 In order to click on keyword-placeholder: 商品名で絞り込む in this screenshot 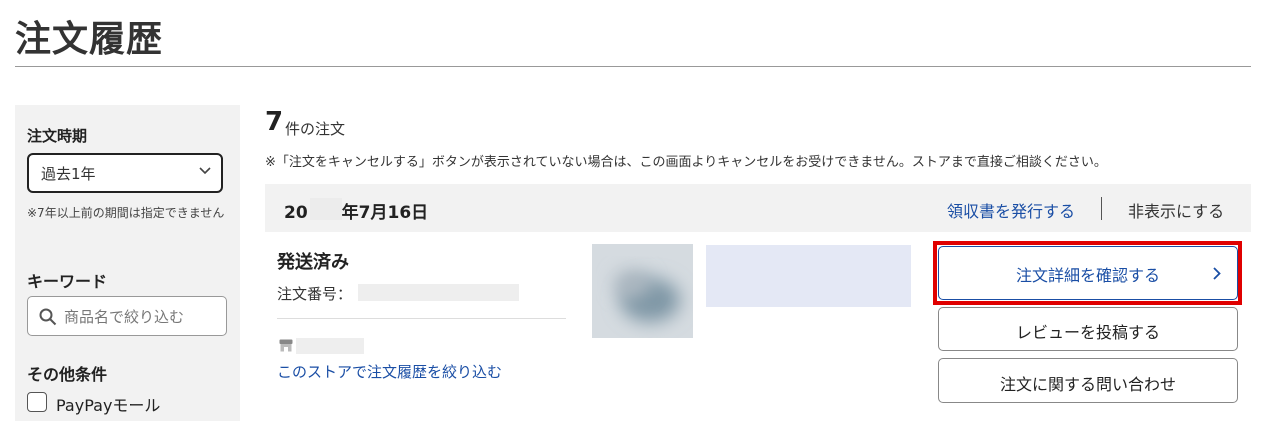, I will do `click(124, 317)`.